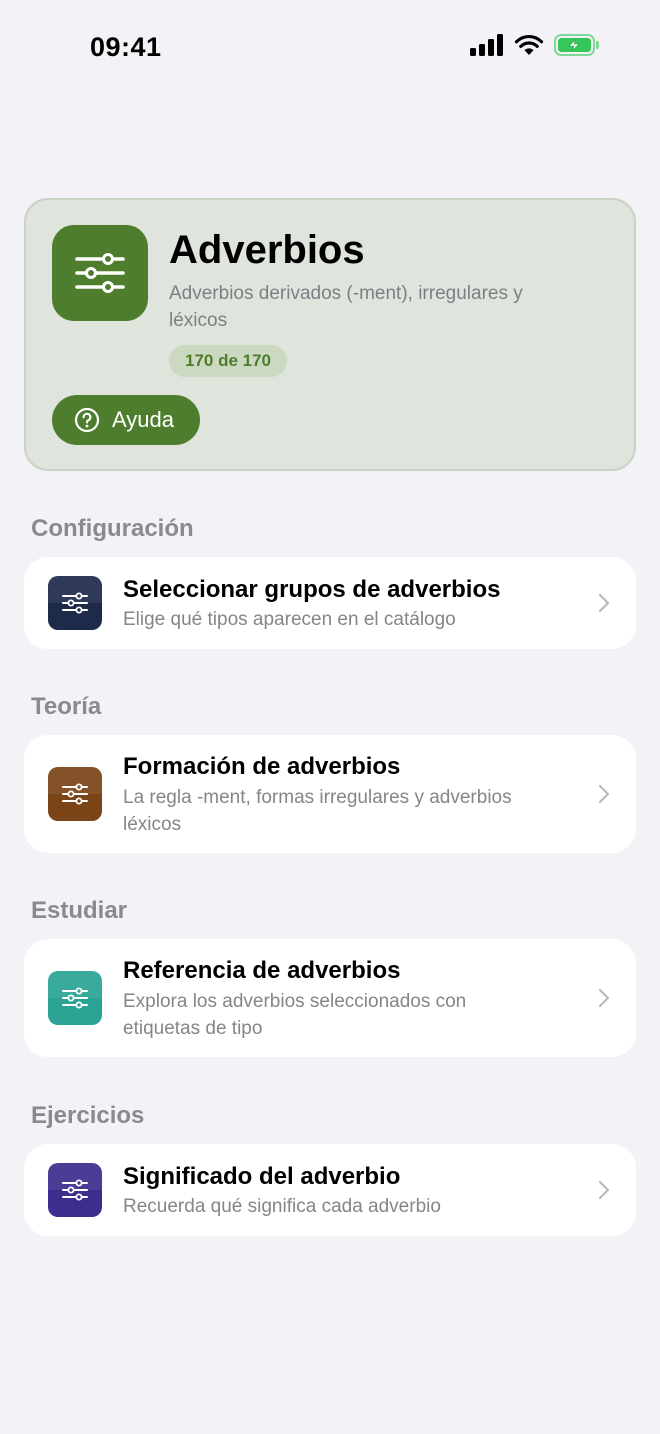 This screenshot has height=1434, width=660. What do you see at coordinates (228, 361) in the screenshot?
I see `count-badge: 170 de 170` at bounding box center [228, 361].